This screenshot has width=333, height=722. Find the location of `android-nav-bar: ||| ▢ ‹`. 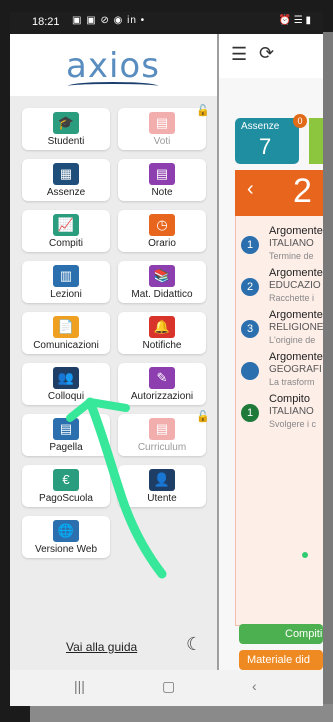

android-nav-bar: ||| ▢ ‹ is located at coordinates (166, 688).